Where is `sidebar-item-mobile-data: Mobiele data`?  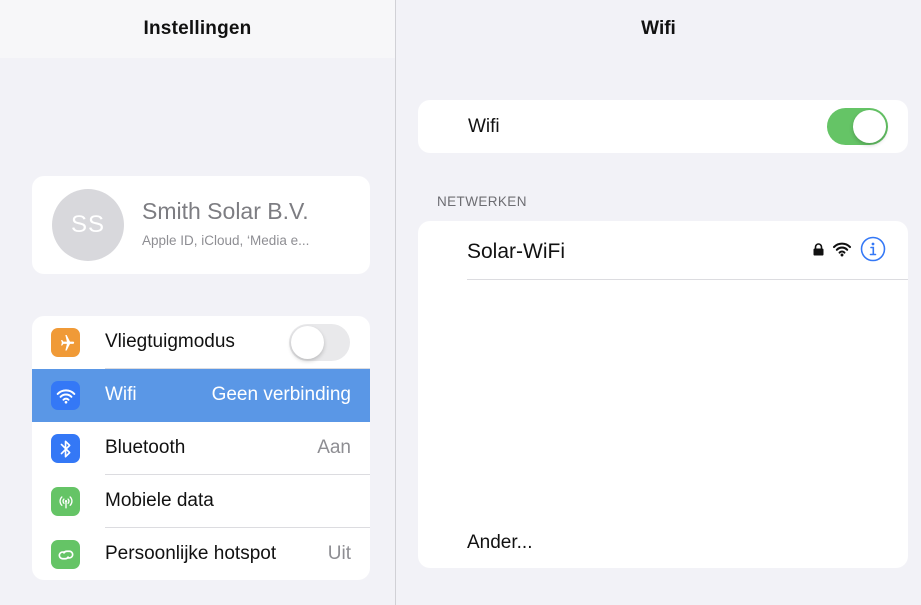 sidebar-item-mobile-data: Mobiele data is located at coordinates (201, 501).